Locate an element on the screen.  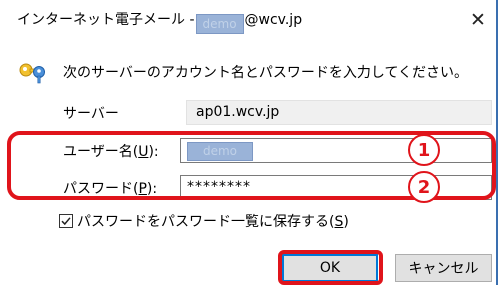
window-title: インターネット電子メール - demo @wcv.jp is located at coordinates (159, 21).